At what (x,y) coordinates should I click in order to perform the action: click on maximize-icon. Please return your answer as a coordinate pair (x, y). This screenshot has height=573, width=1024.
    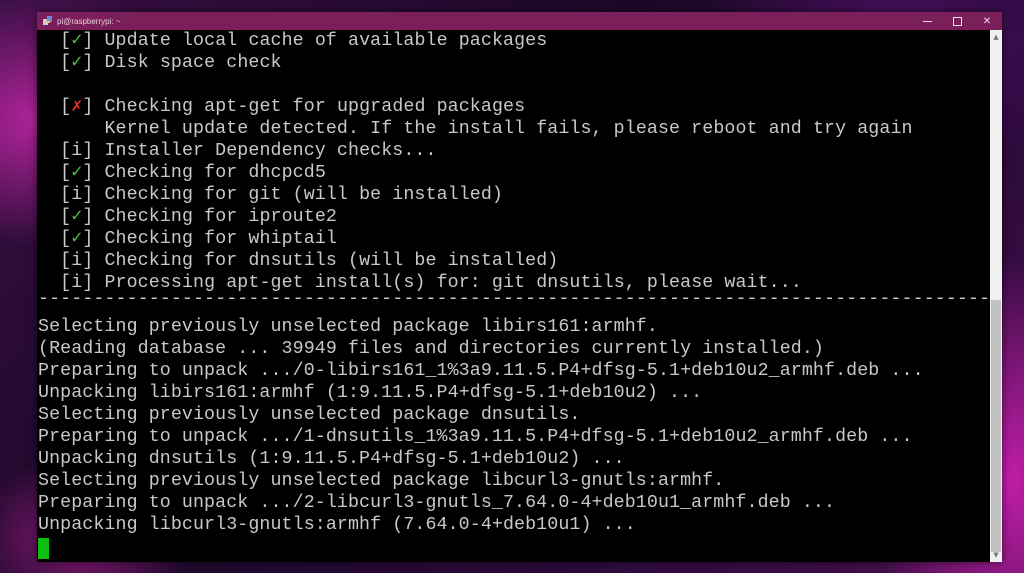
    Looking at the image, I should click on (957, 21).